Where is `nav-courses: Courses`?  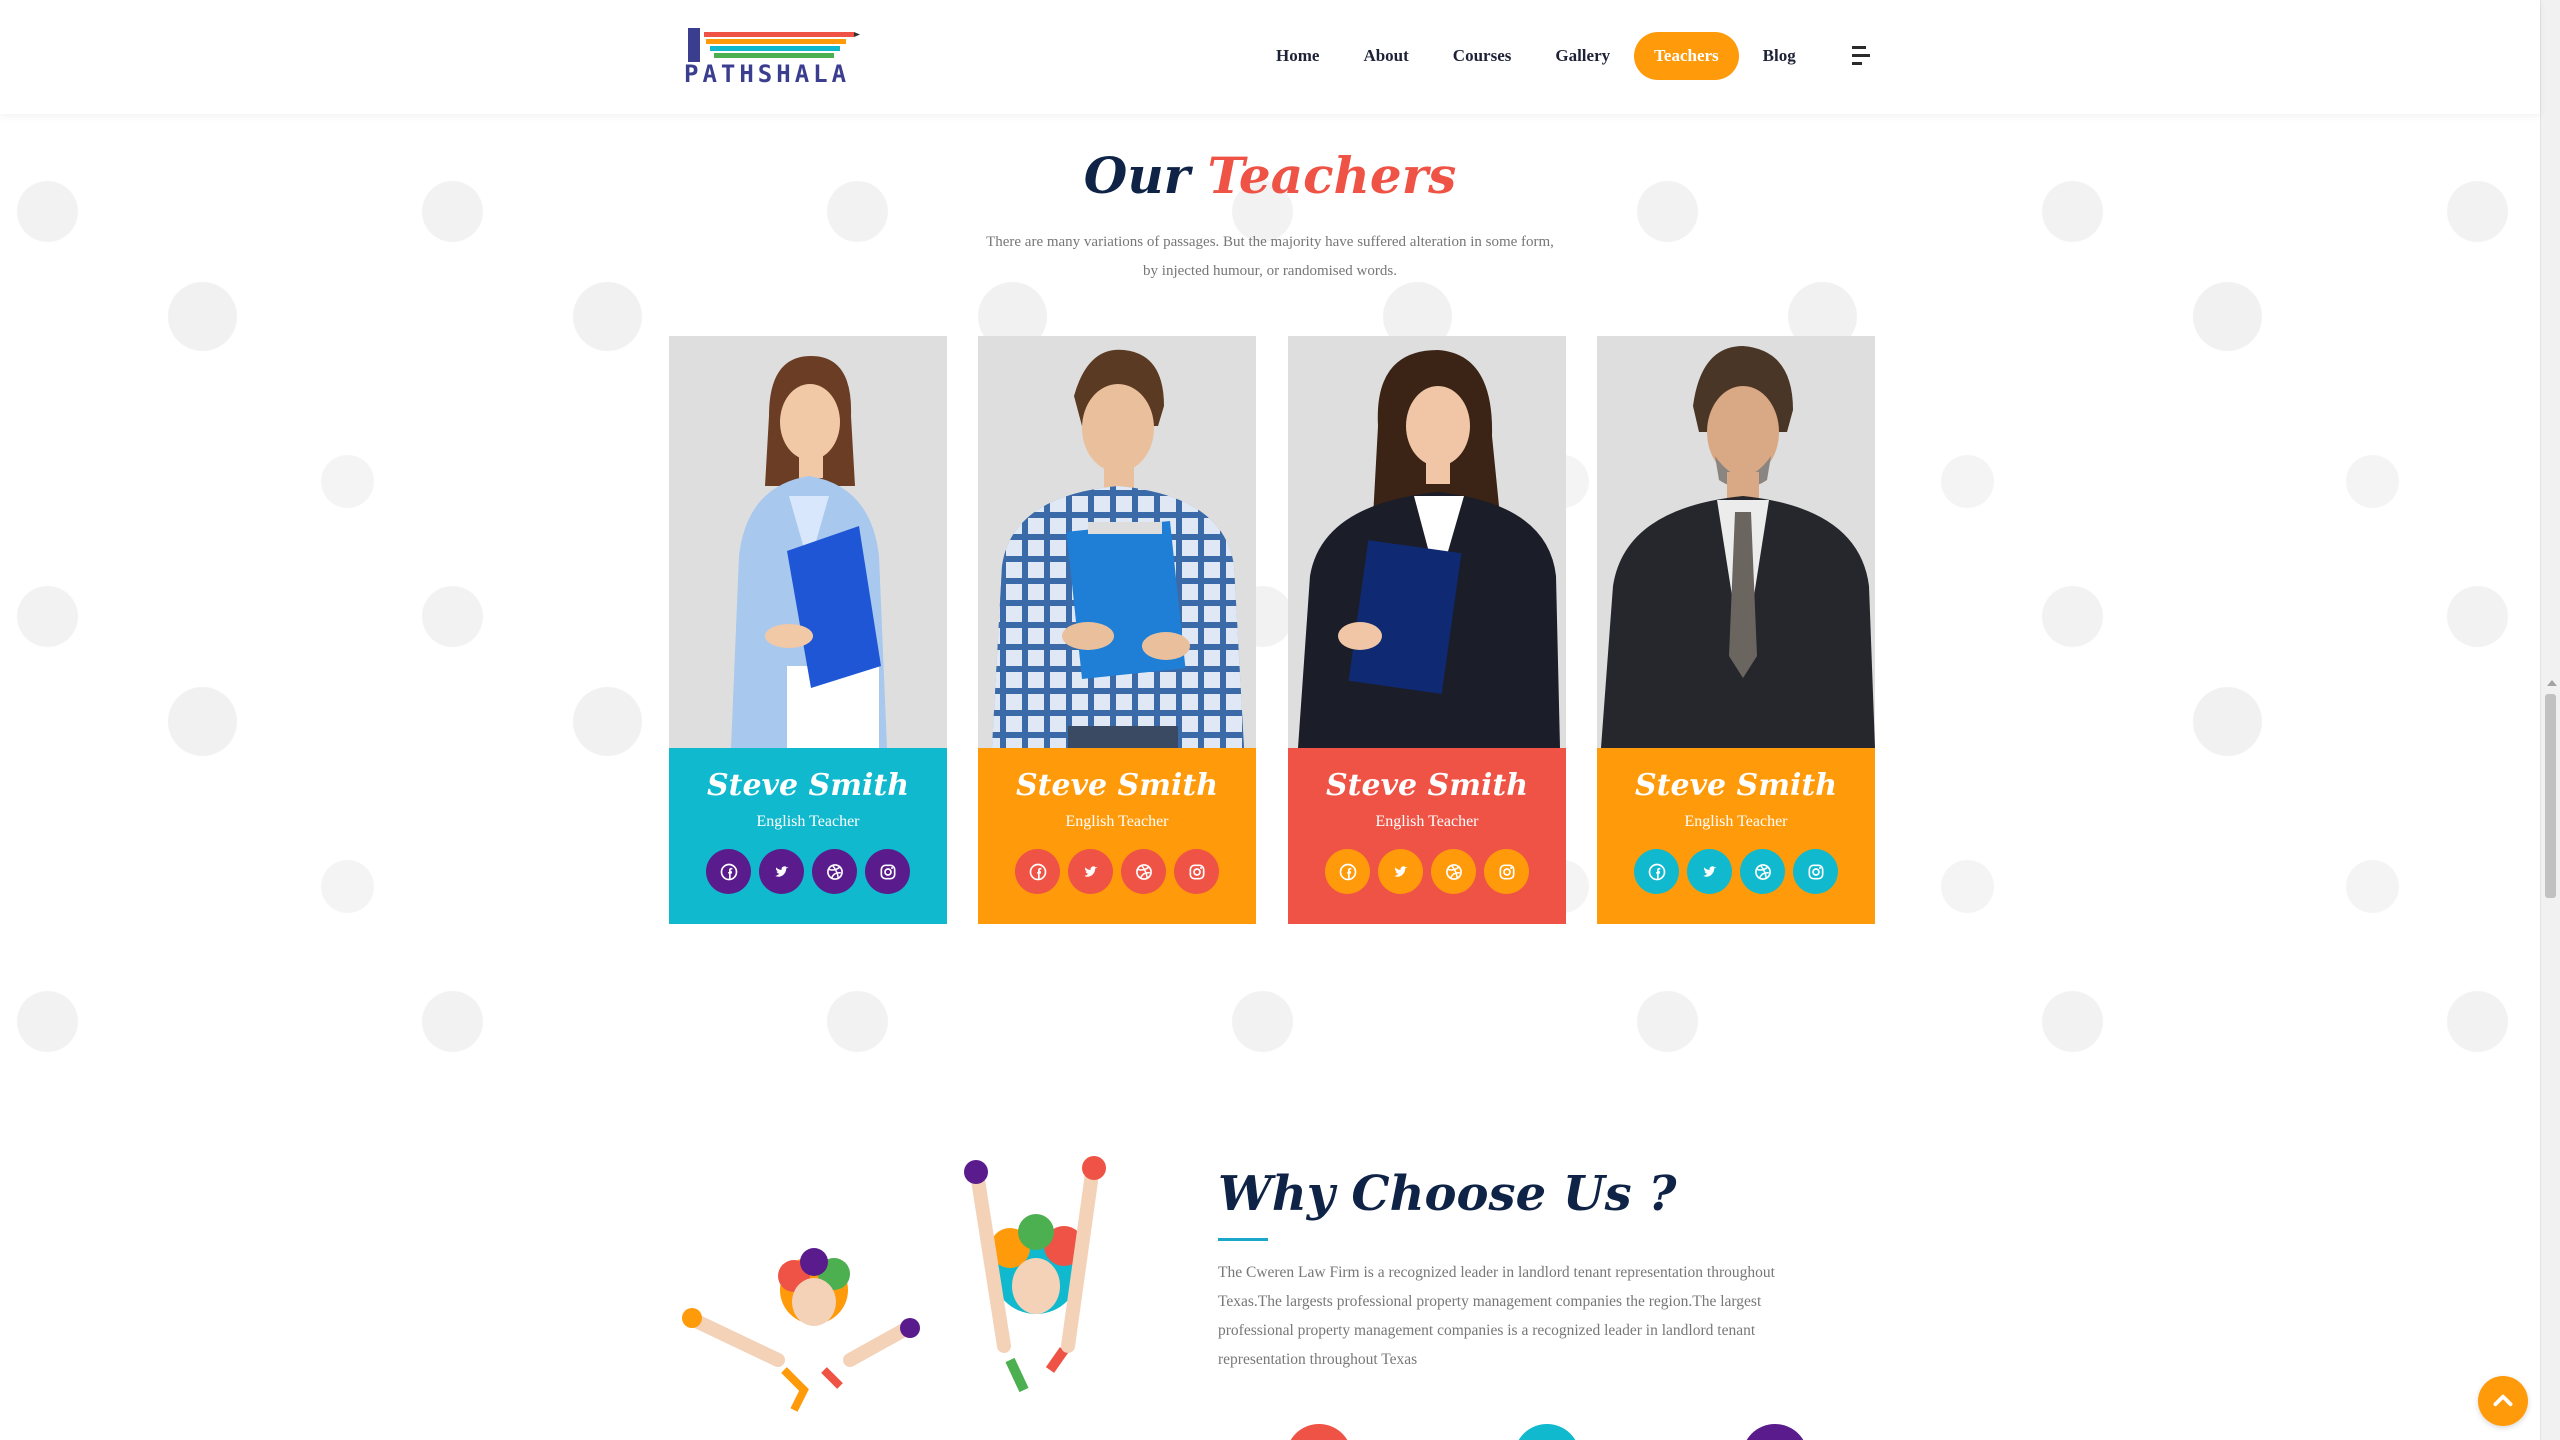 nav-courses: Courses is located at coordinates (1482, 56).